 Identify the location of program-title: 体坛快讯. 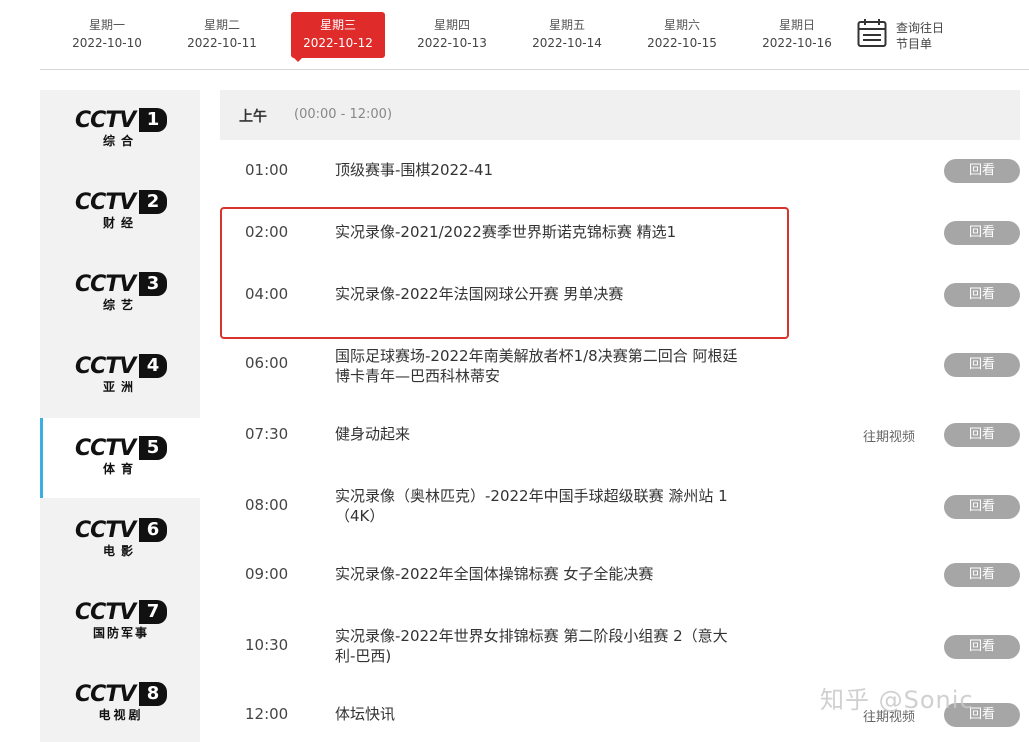
(365, 714).